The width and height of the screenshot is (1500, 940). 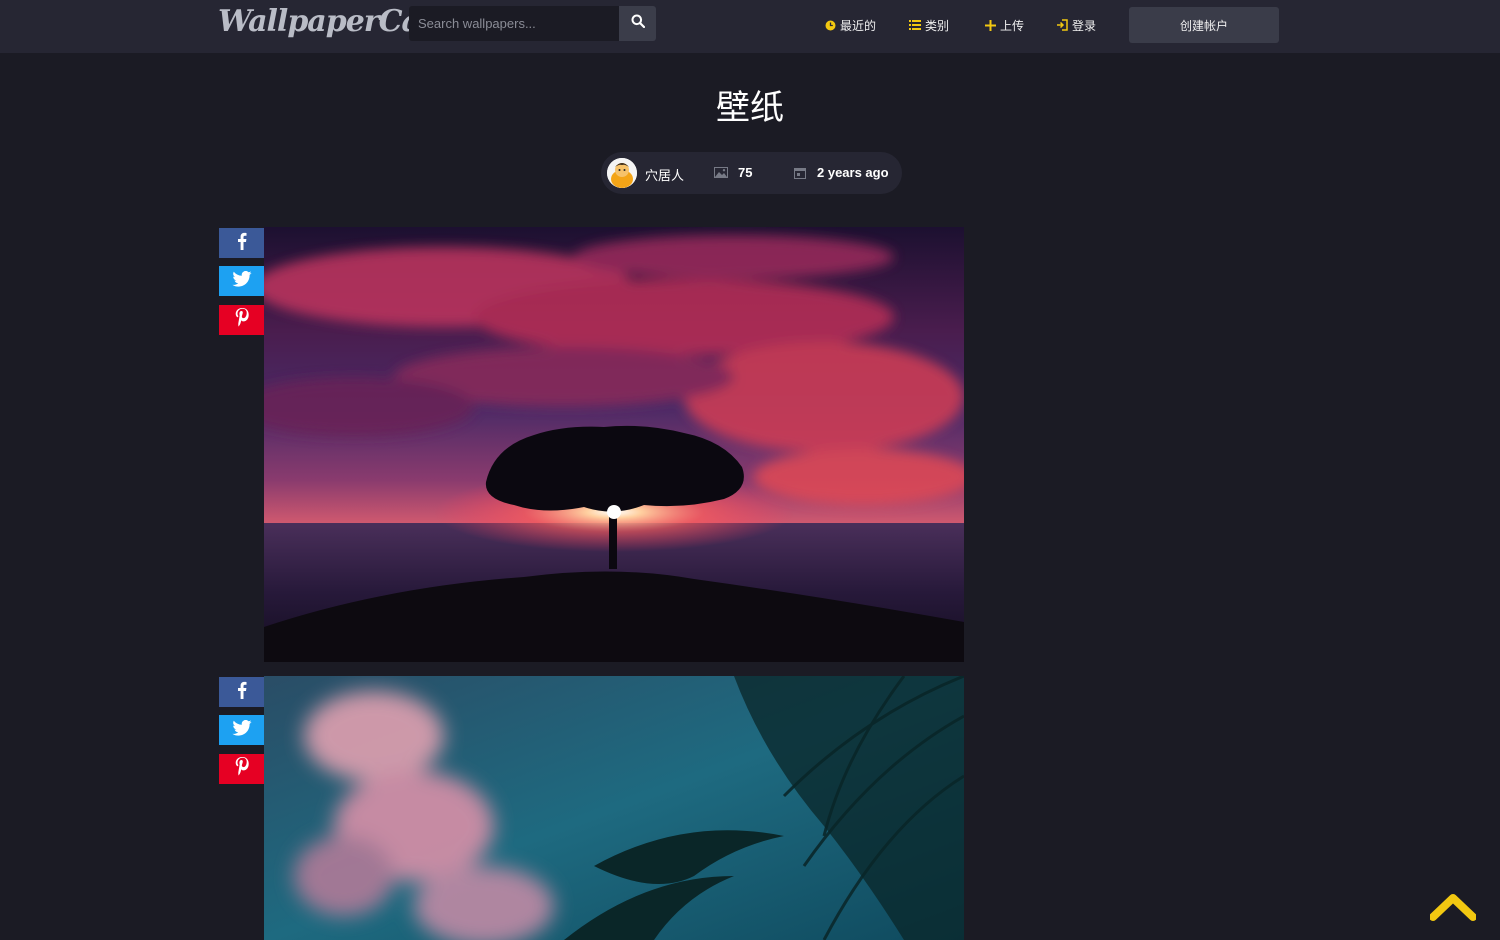 What do you see at coordinates (853, 172) in the screenshot?
I see `upload-time-value: 2 years ago` at bounding box center [853, 172].